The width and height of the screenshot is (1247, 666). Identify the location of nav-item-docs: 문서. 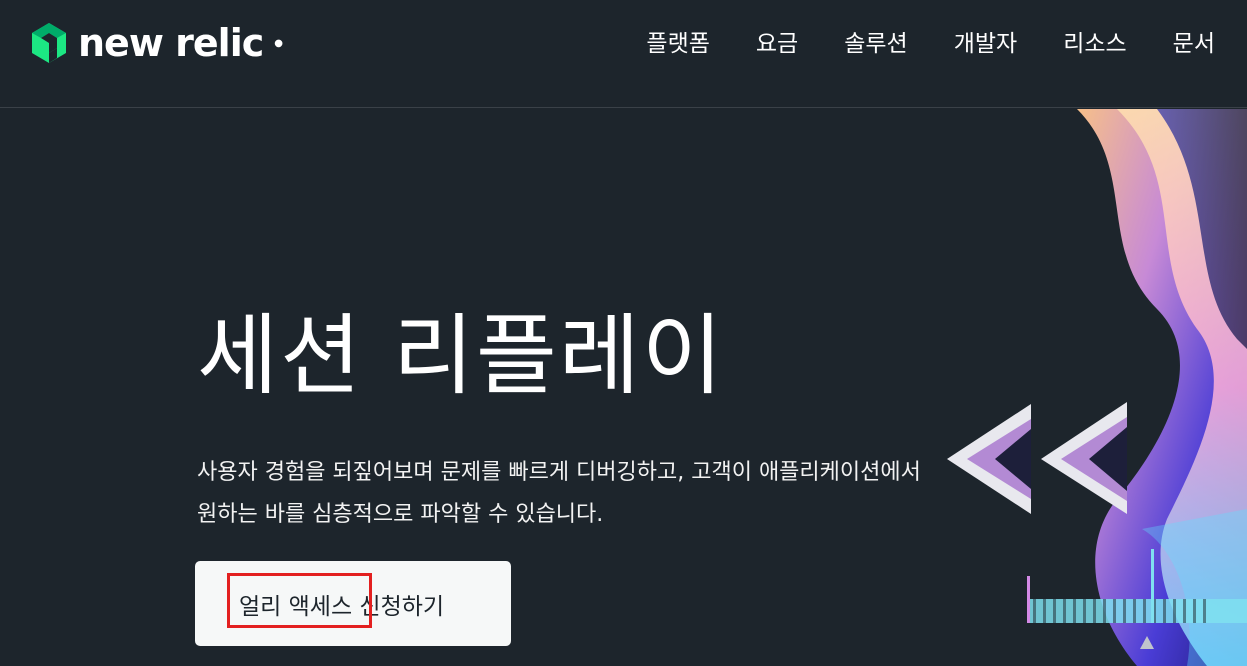
(1194, 44).